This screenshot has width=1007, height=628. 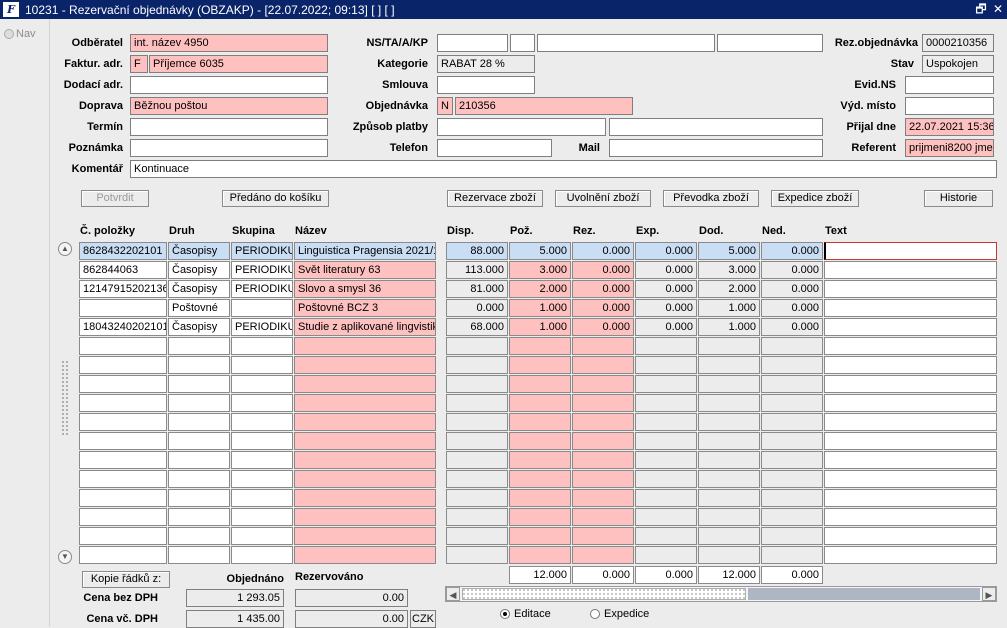 What do you see at coordinates (729, 270) in the screenshot?
I see `cell-dod: 3.000` at bounding box center [729, 270].